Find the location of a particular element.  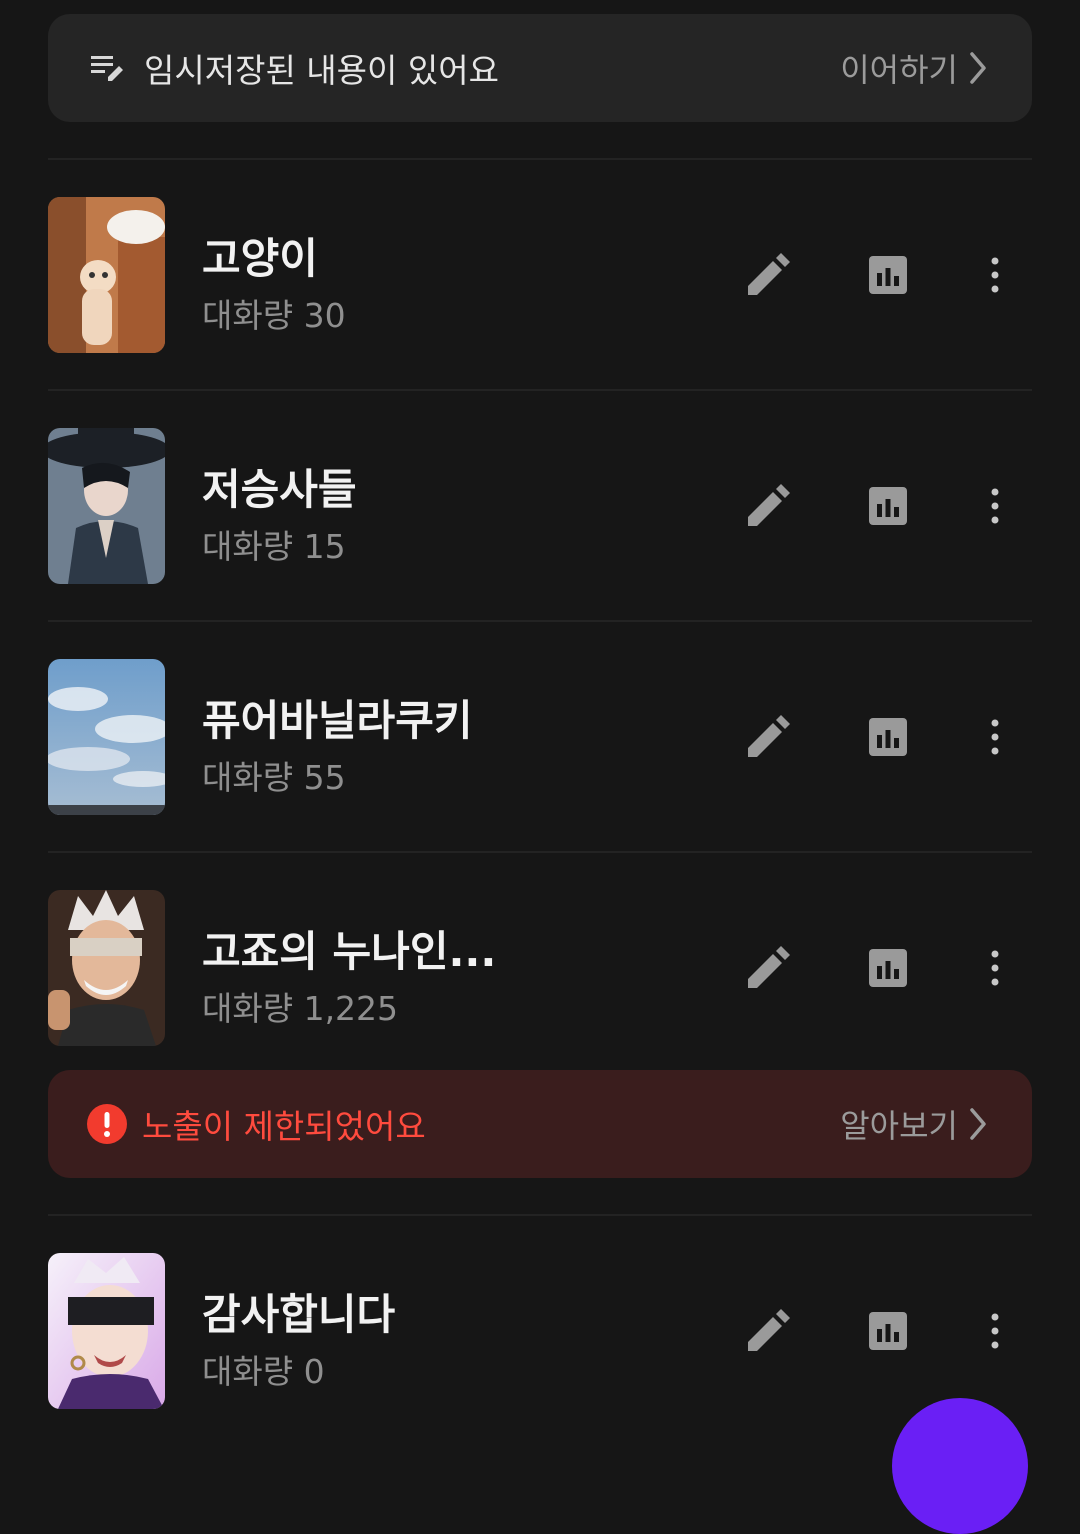

work-item: 감사합니다 대화량 0 is located at coordinates (540, 1331).